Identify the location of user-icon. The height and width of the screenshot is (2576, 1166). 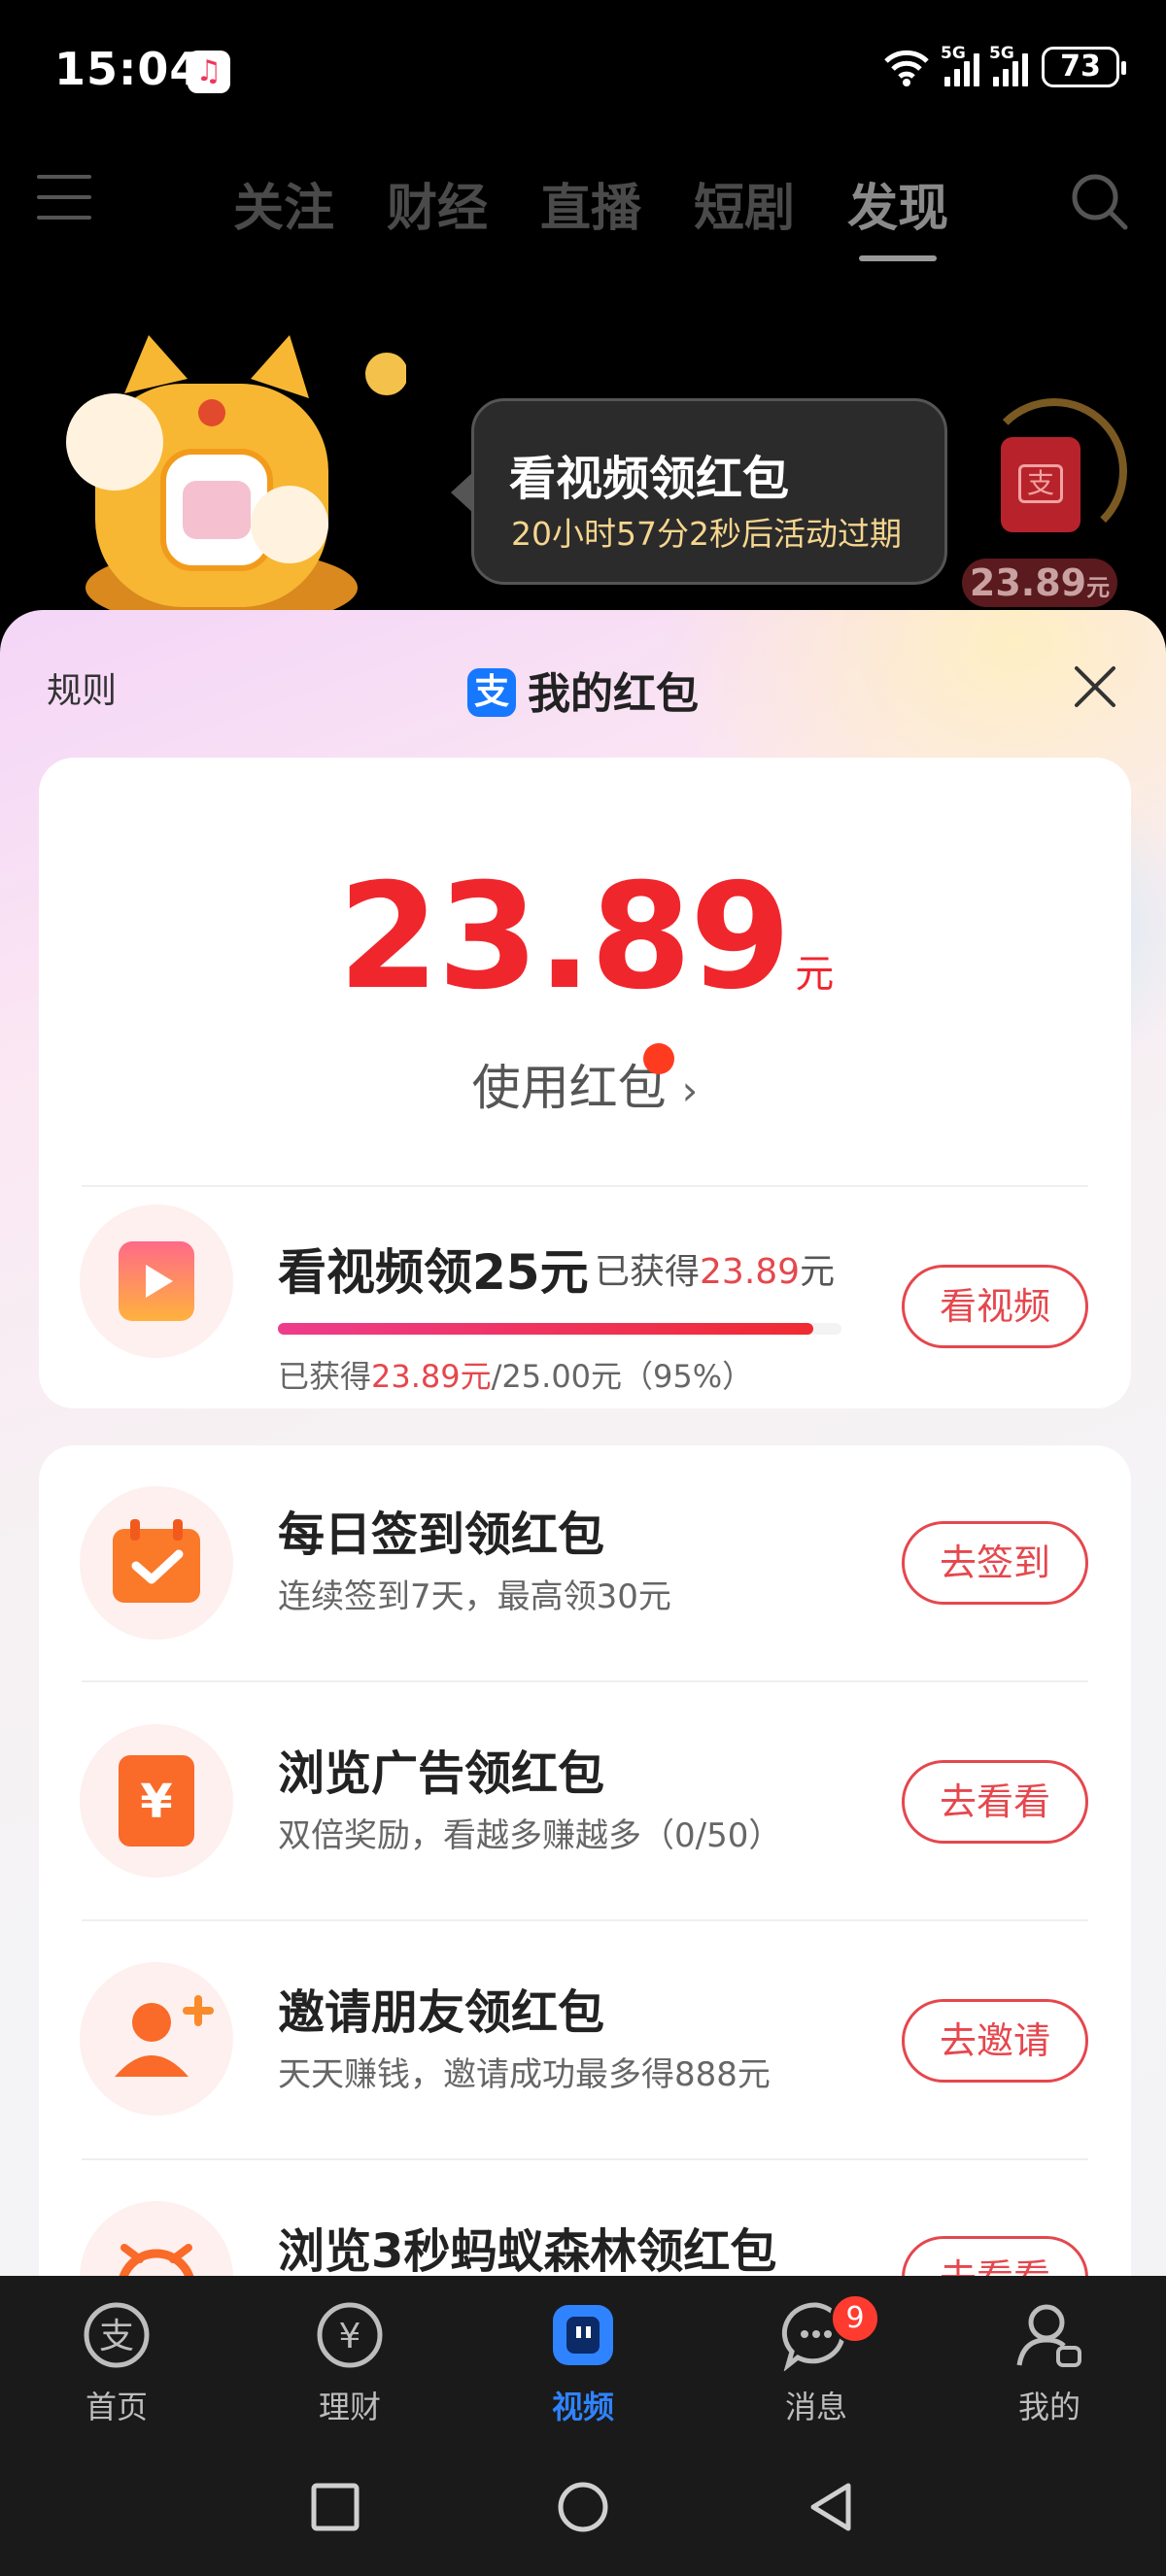
(1048, 2335).